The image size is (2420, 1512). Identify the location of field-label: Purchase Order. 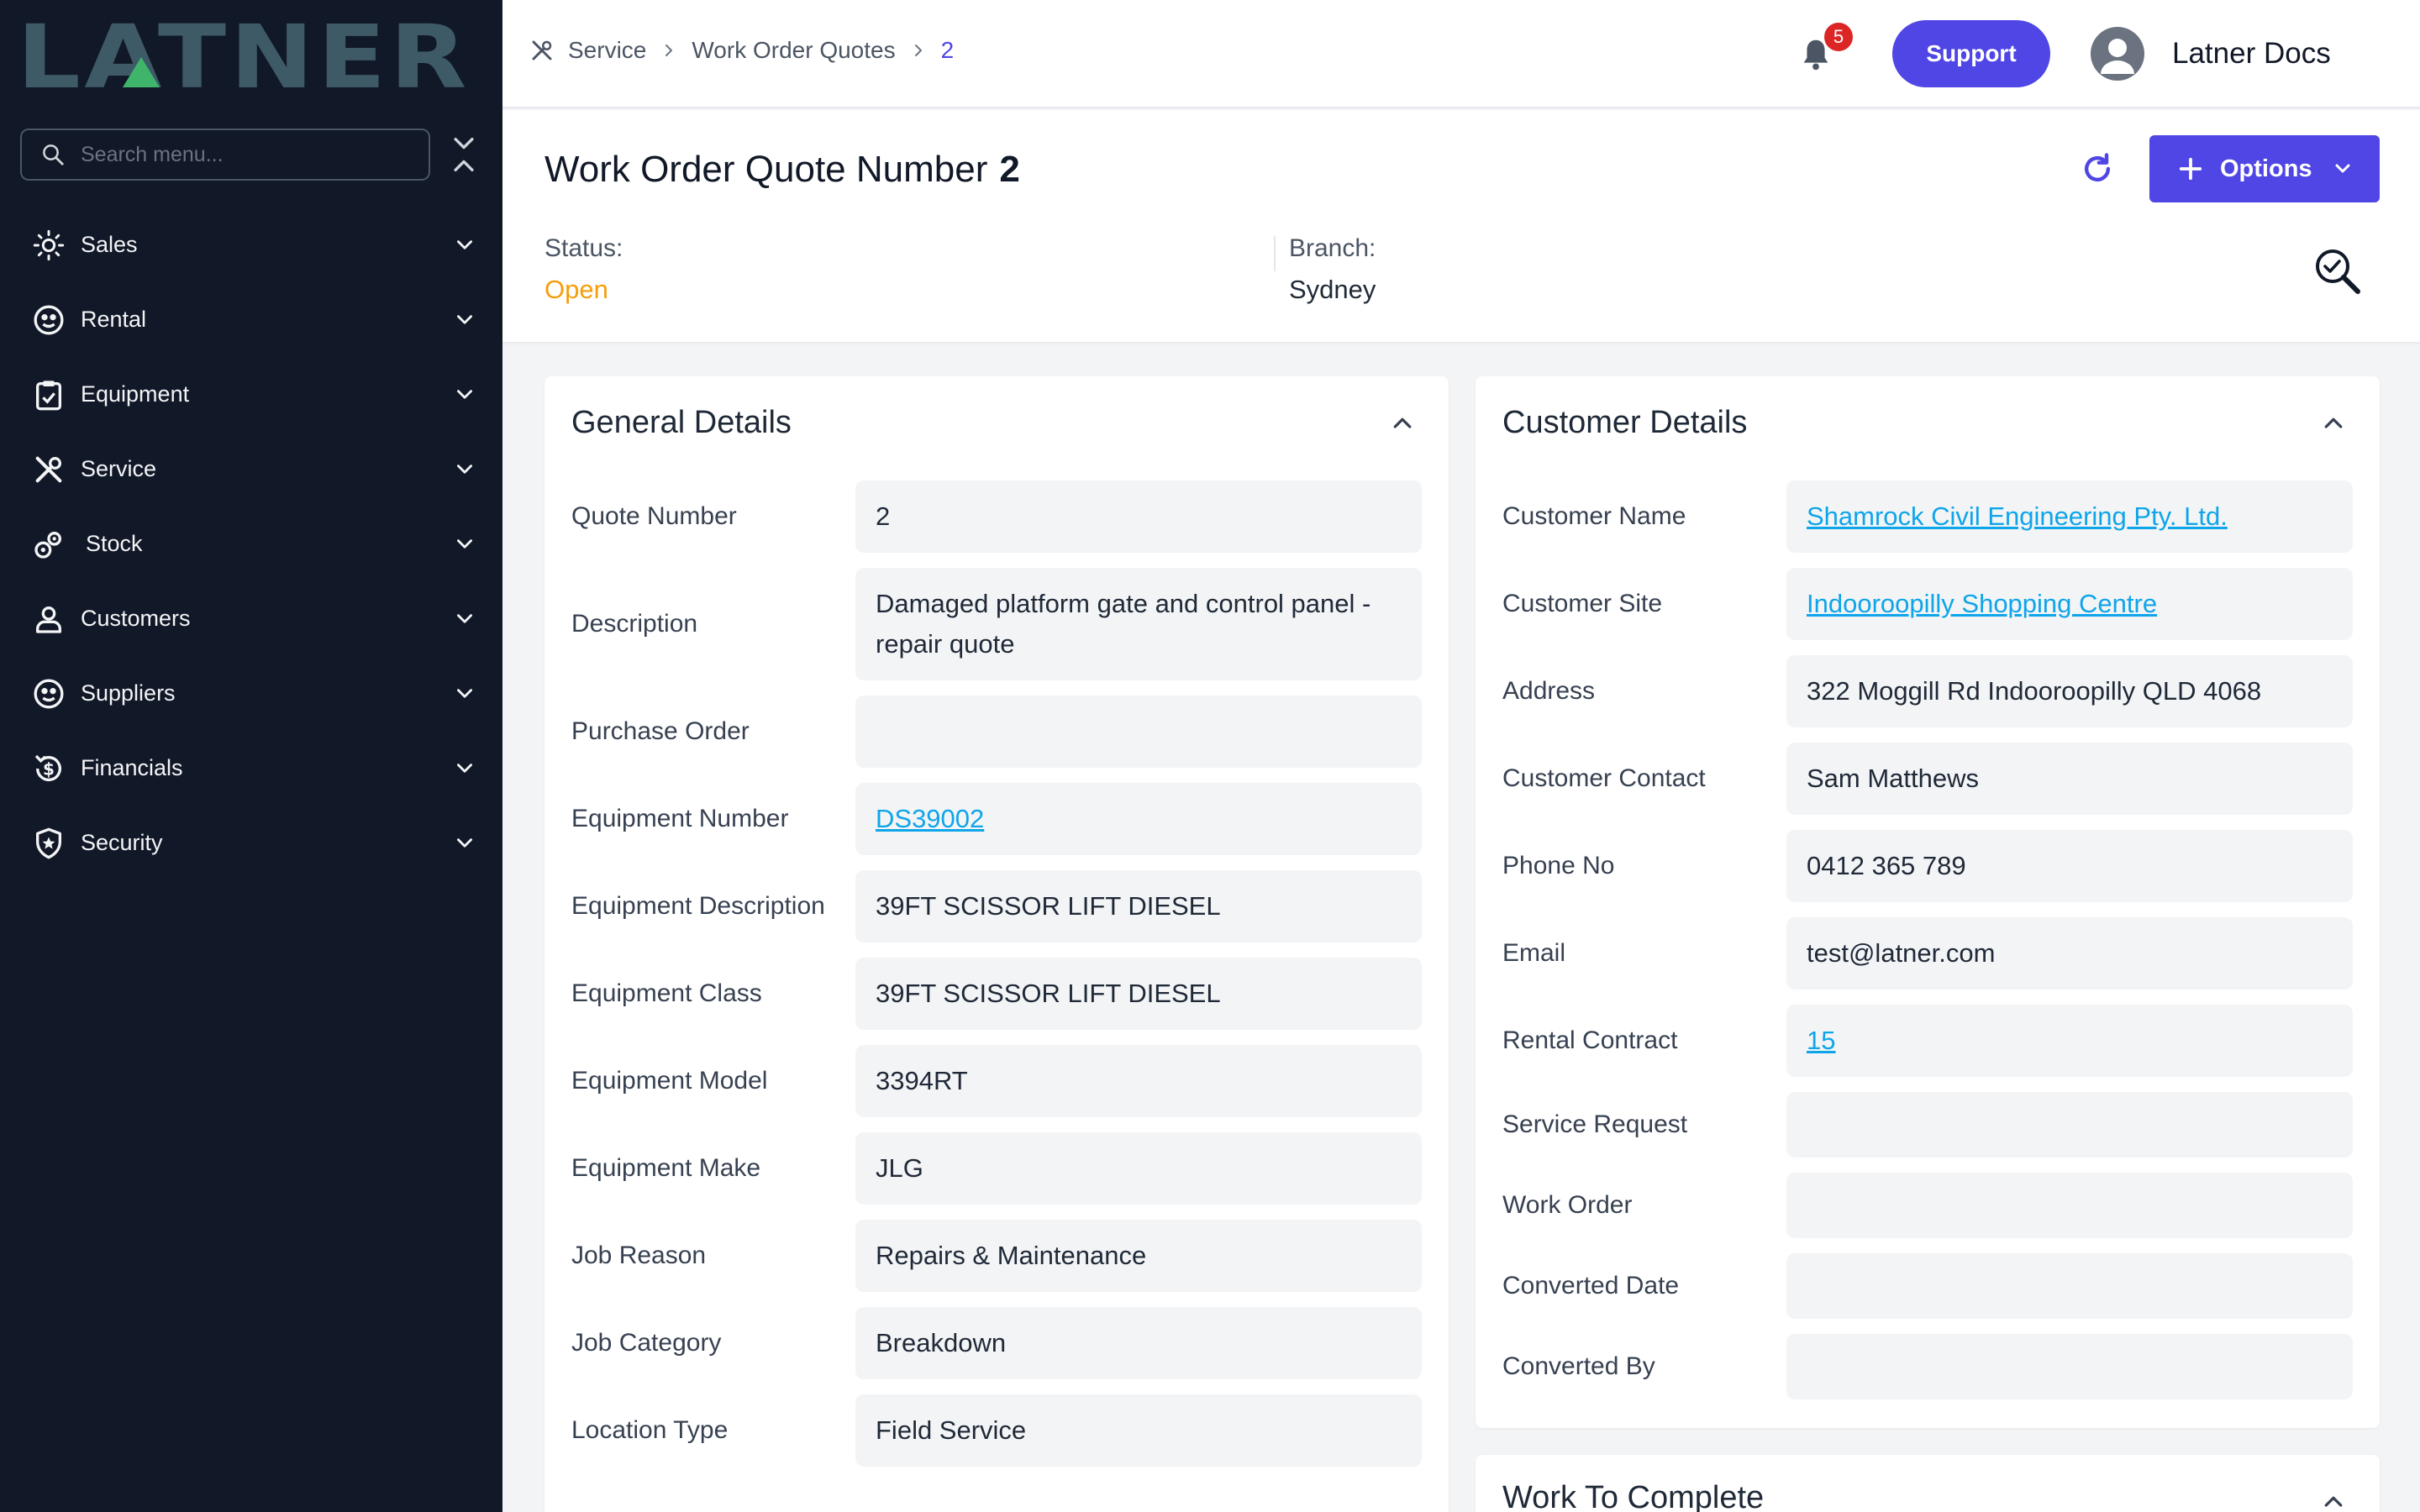
(660, 731).